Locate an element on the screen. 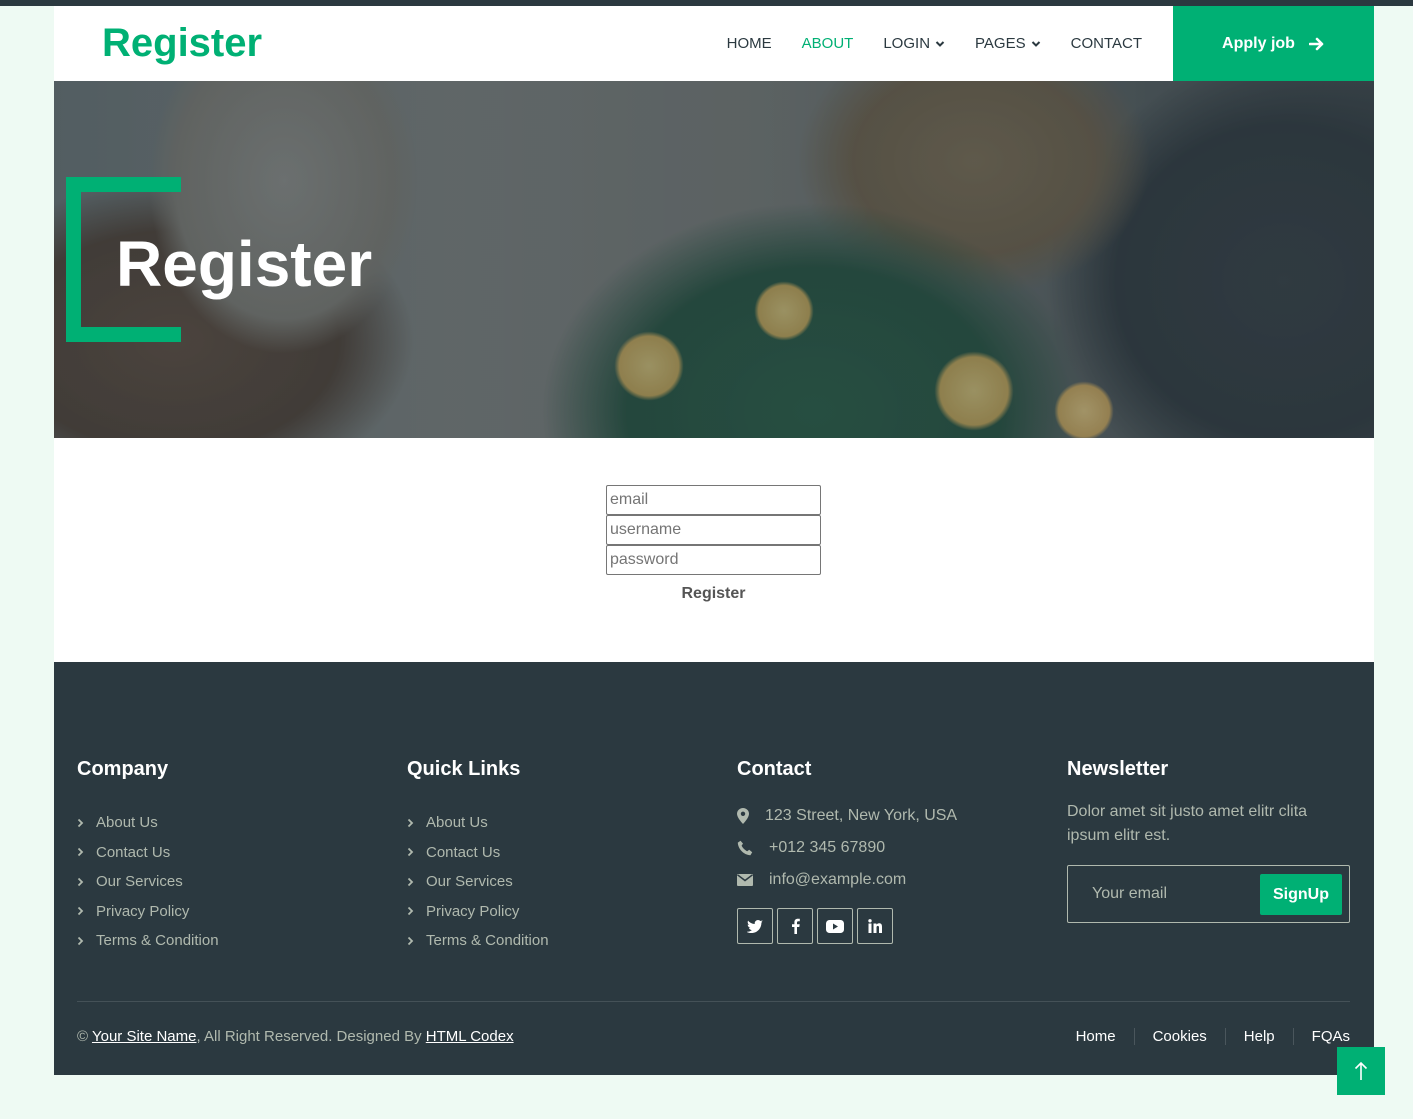 The width and height of the screenshot is (1413, 1119). arrow-up-icon is located at coordinates (1361, 1070).